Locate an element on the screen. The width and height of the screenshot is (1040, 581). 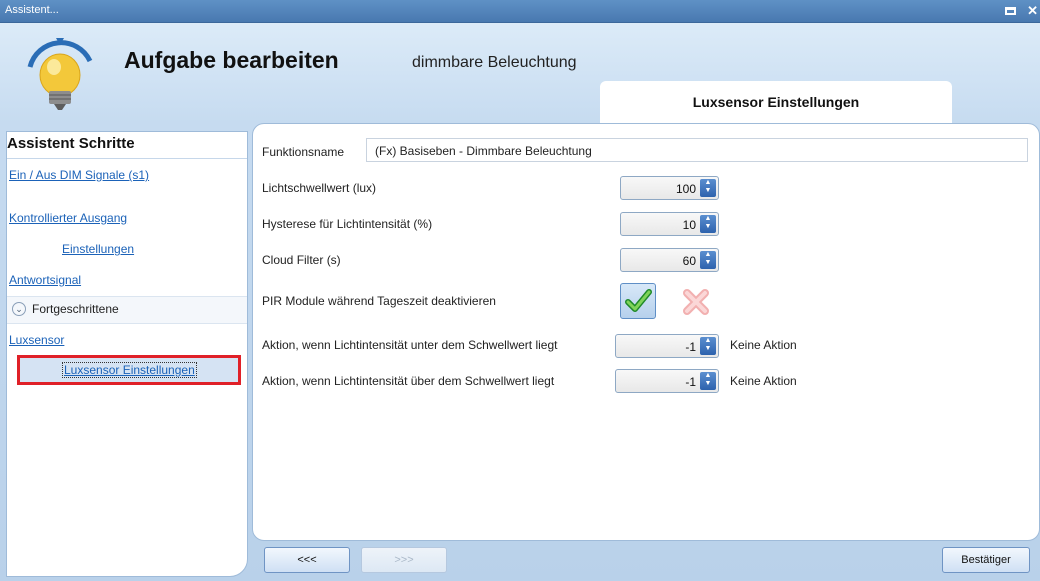
action-above-description: Keine Aktion is located at coordinates (763, 381).